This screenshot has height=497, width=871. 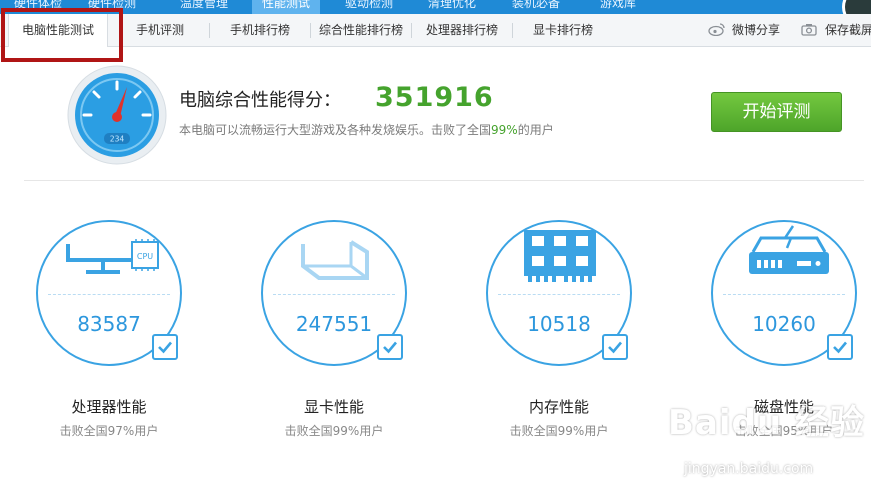 What do you see at coordinates (334, 431) in the screenshot?
I see `gpu-rank: 击败全国99%用户` at bounding box center [334, 431].